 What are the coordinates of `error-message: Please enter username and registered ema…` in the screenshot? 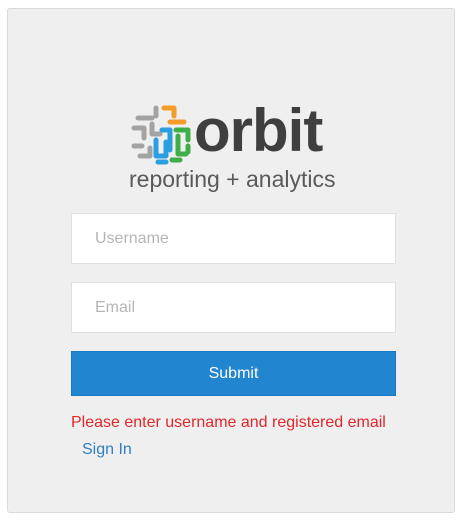 It's located at (228, 422).